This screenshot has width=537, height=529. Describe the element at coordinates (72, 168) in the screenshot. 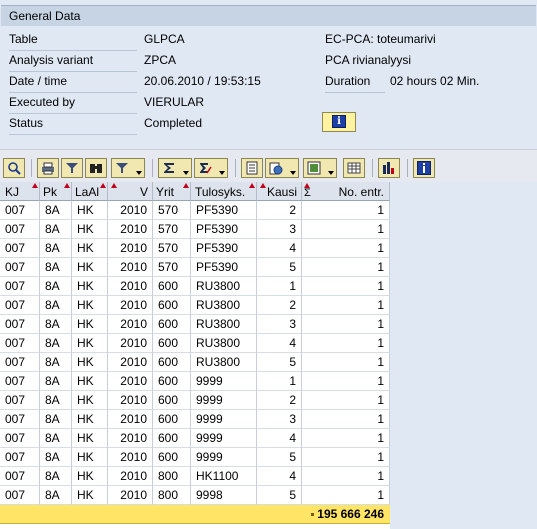

I see `filter-button` at that location.